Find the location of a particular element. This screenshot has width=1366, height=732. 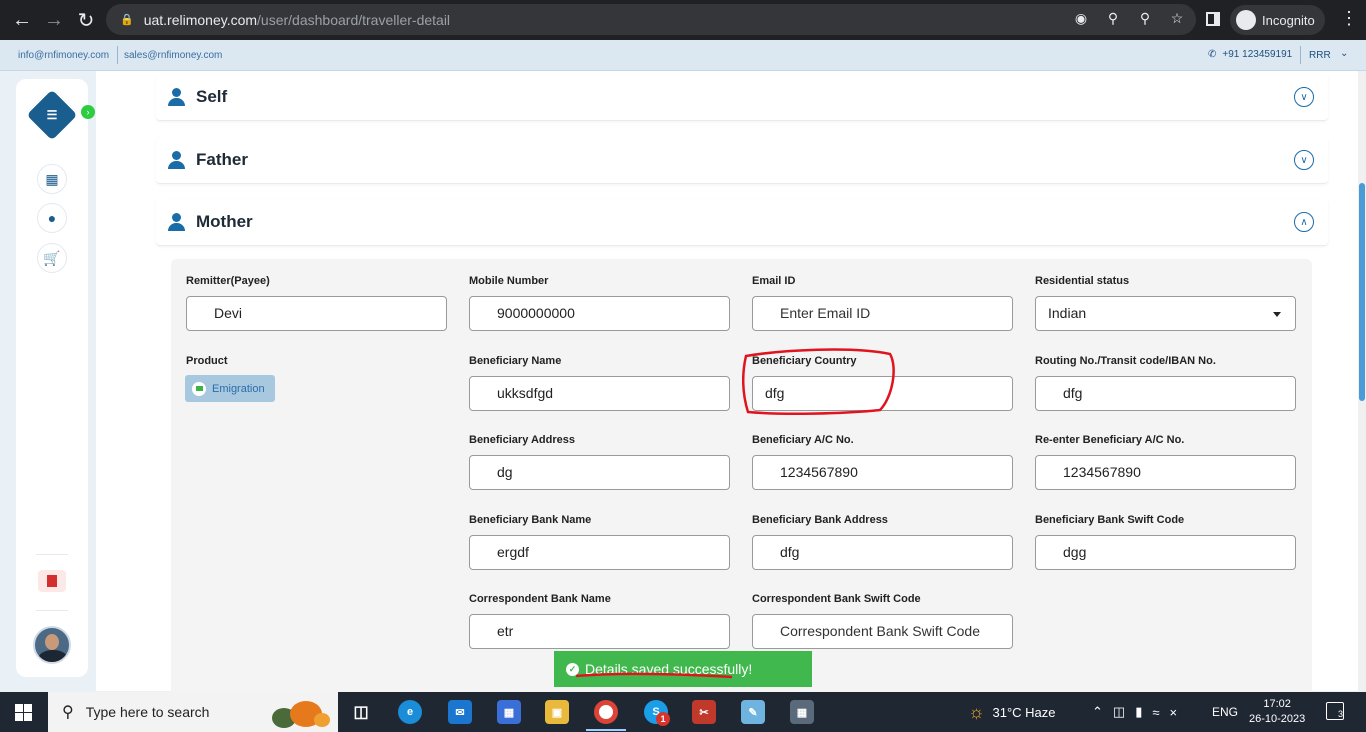

email-input: Enter Email ID is located at coordinates (882, 313).